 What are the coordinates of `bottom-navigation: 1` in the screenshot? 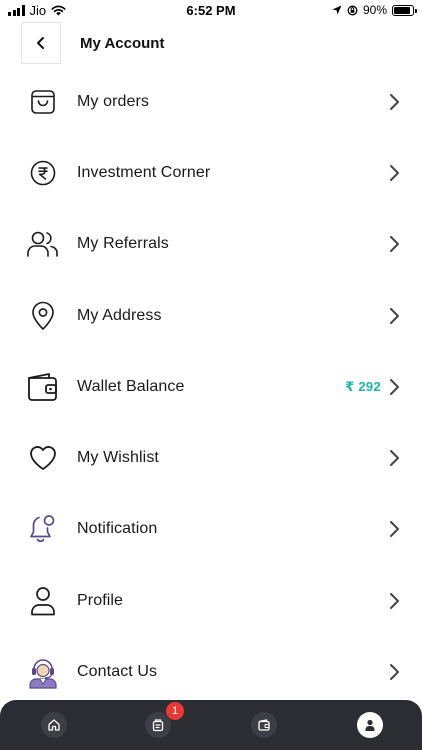 It's located at (211, 725).